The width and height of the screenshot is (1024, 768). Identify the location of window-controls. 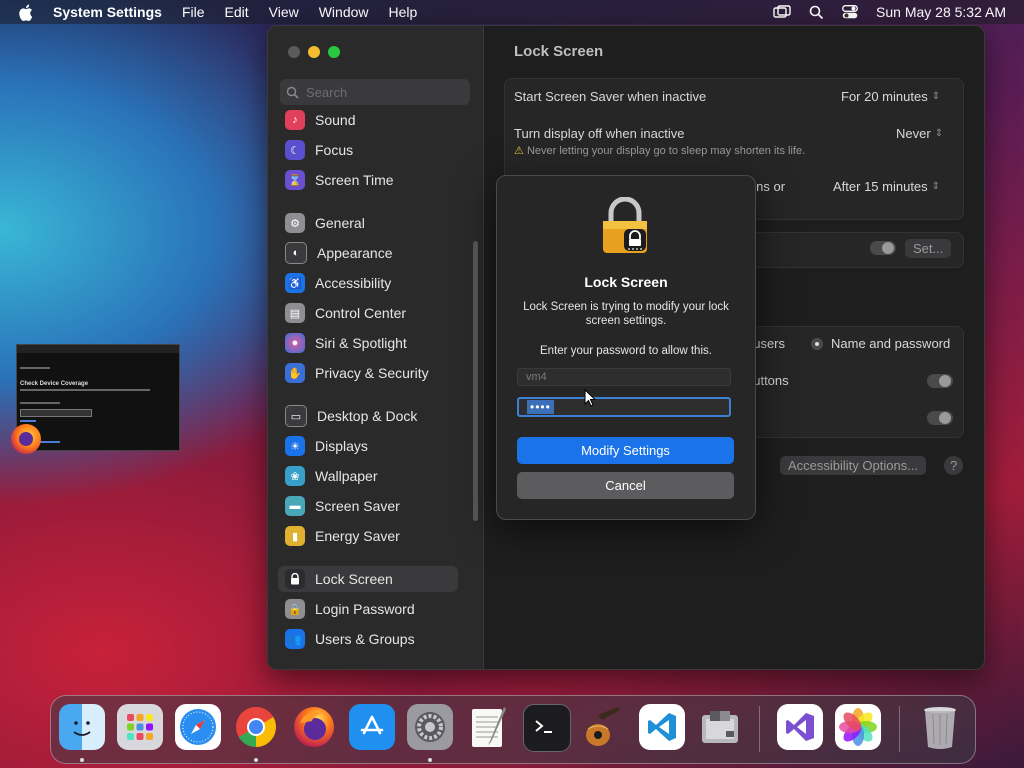
(314, 52).